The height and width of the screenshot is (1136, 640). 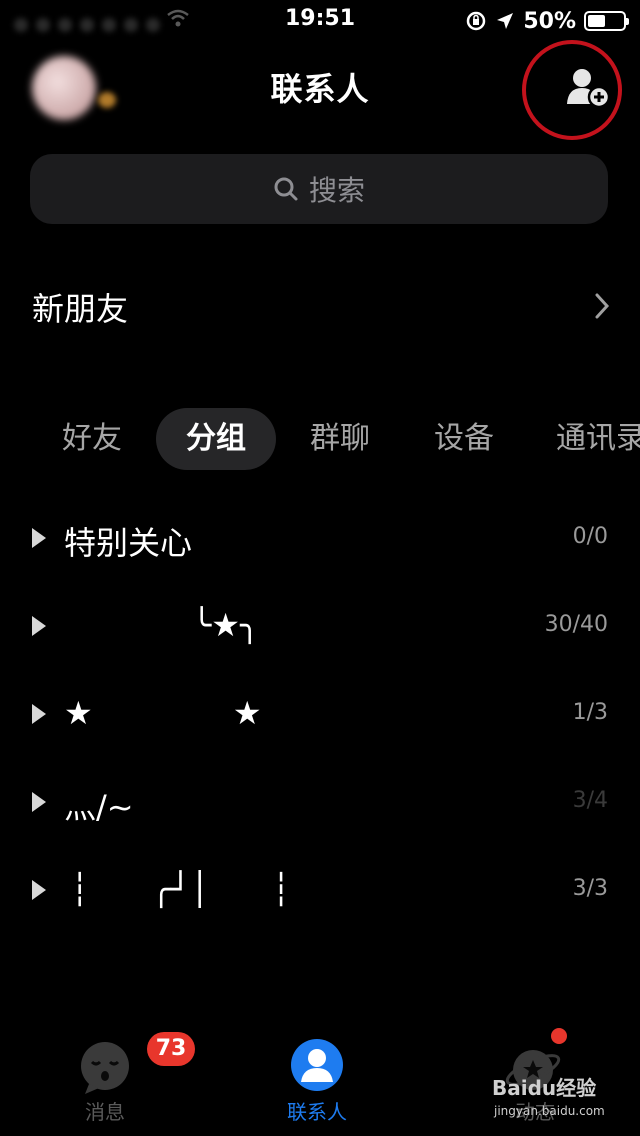 I want to click on add-contact-button, so click(x=572, y=90).